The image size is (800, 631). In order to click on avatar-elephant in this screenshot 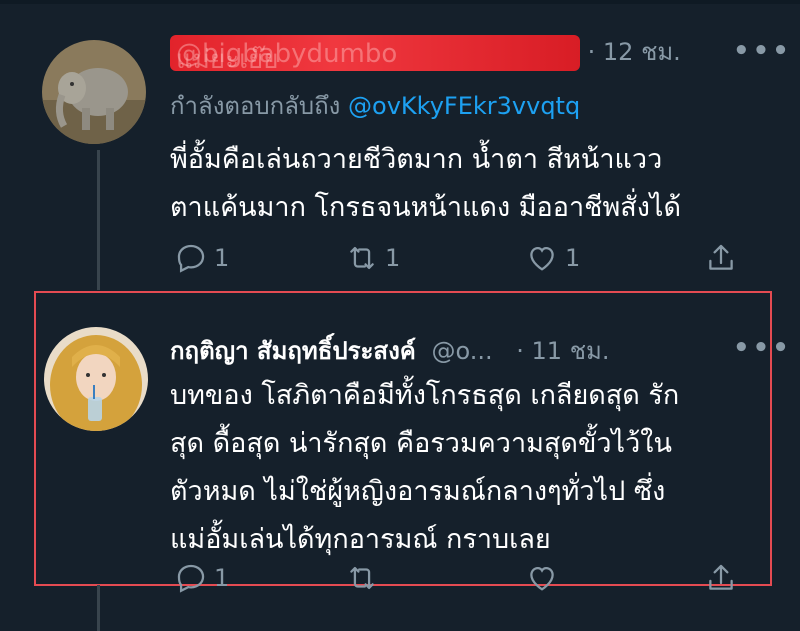, I will do `click(94, 92)`.